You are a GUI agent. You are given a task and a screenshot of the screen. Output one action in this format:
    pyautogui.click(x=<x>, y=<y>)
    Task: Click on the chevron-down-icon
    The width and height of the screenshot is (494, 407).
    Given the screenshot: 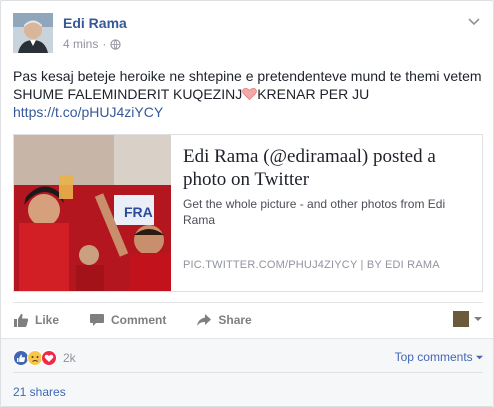 What is the action you would take?
    pyautogui.click(x=474, y=22)
    